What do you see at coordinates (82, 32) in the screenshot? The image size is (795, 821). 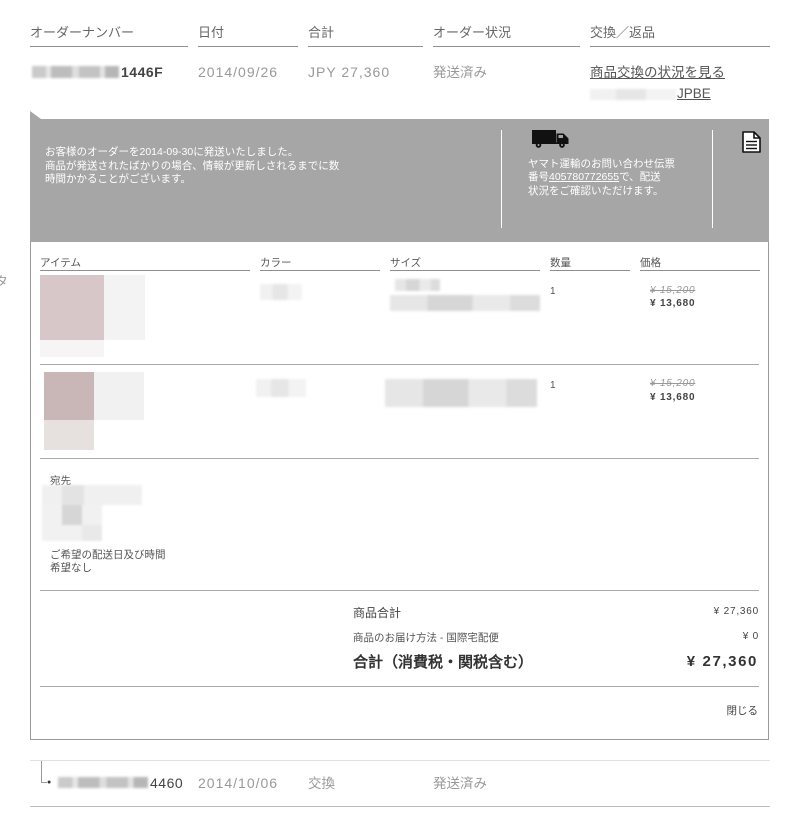 I see `col-header-order-number: オーダーナンバー` at bounding box center [82, 32].